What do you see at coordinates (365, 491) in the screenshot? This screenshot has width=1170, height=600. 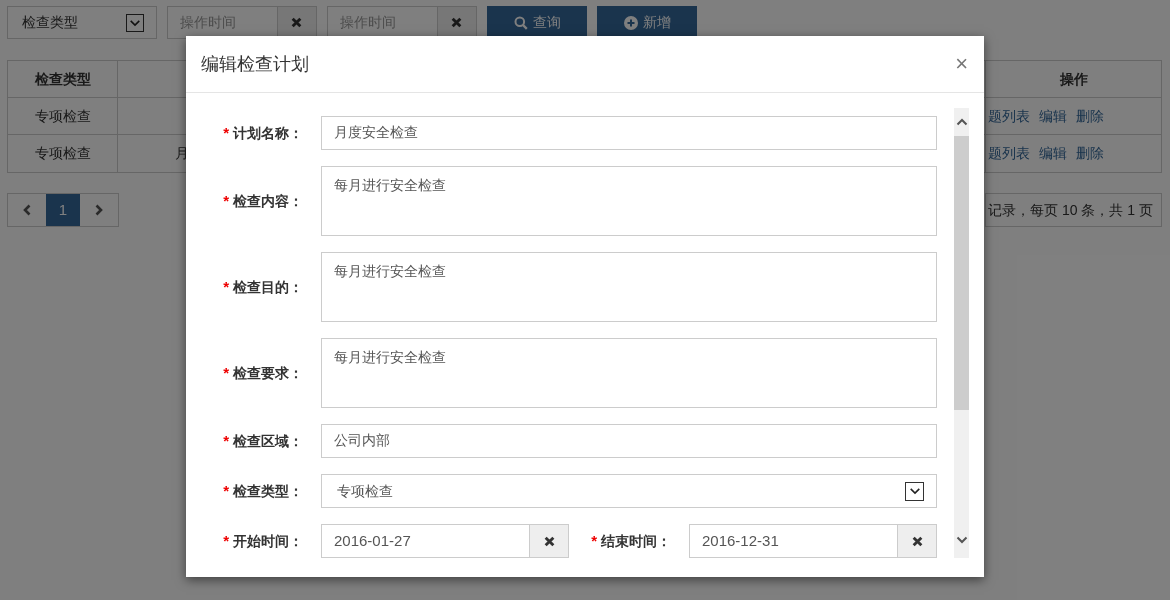 I see `select-value: 专项检查` at bounding box center [365, 491].